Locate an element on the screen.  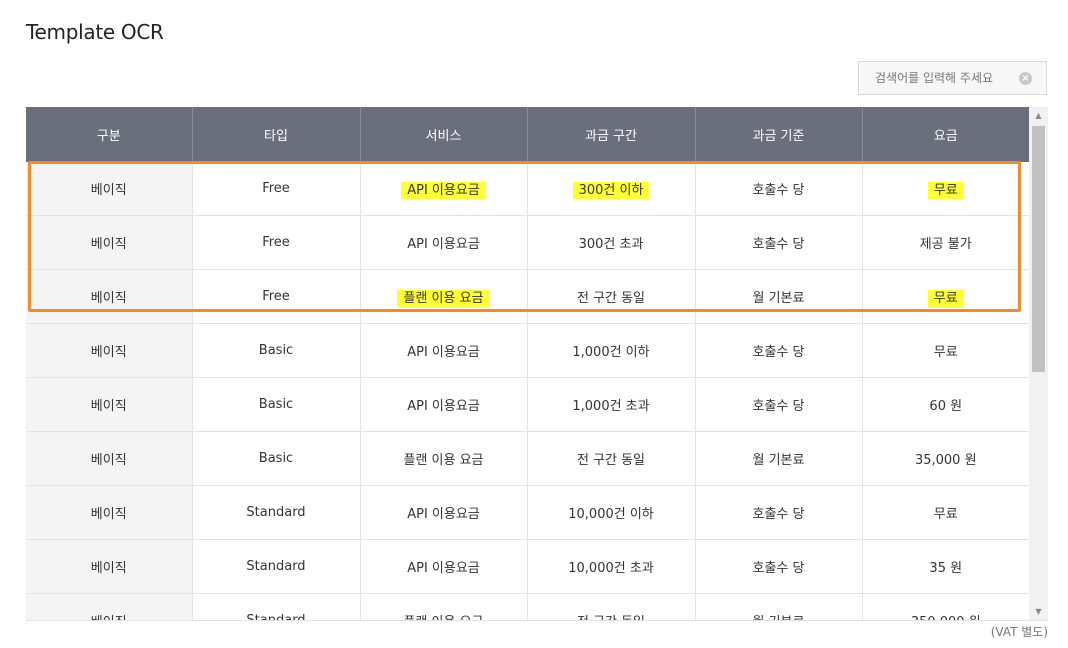
table-cell: 300건 초과 is located at coordinates (611, 242).